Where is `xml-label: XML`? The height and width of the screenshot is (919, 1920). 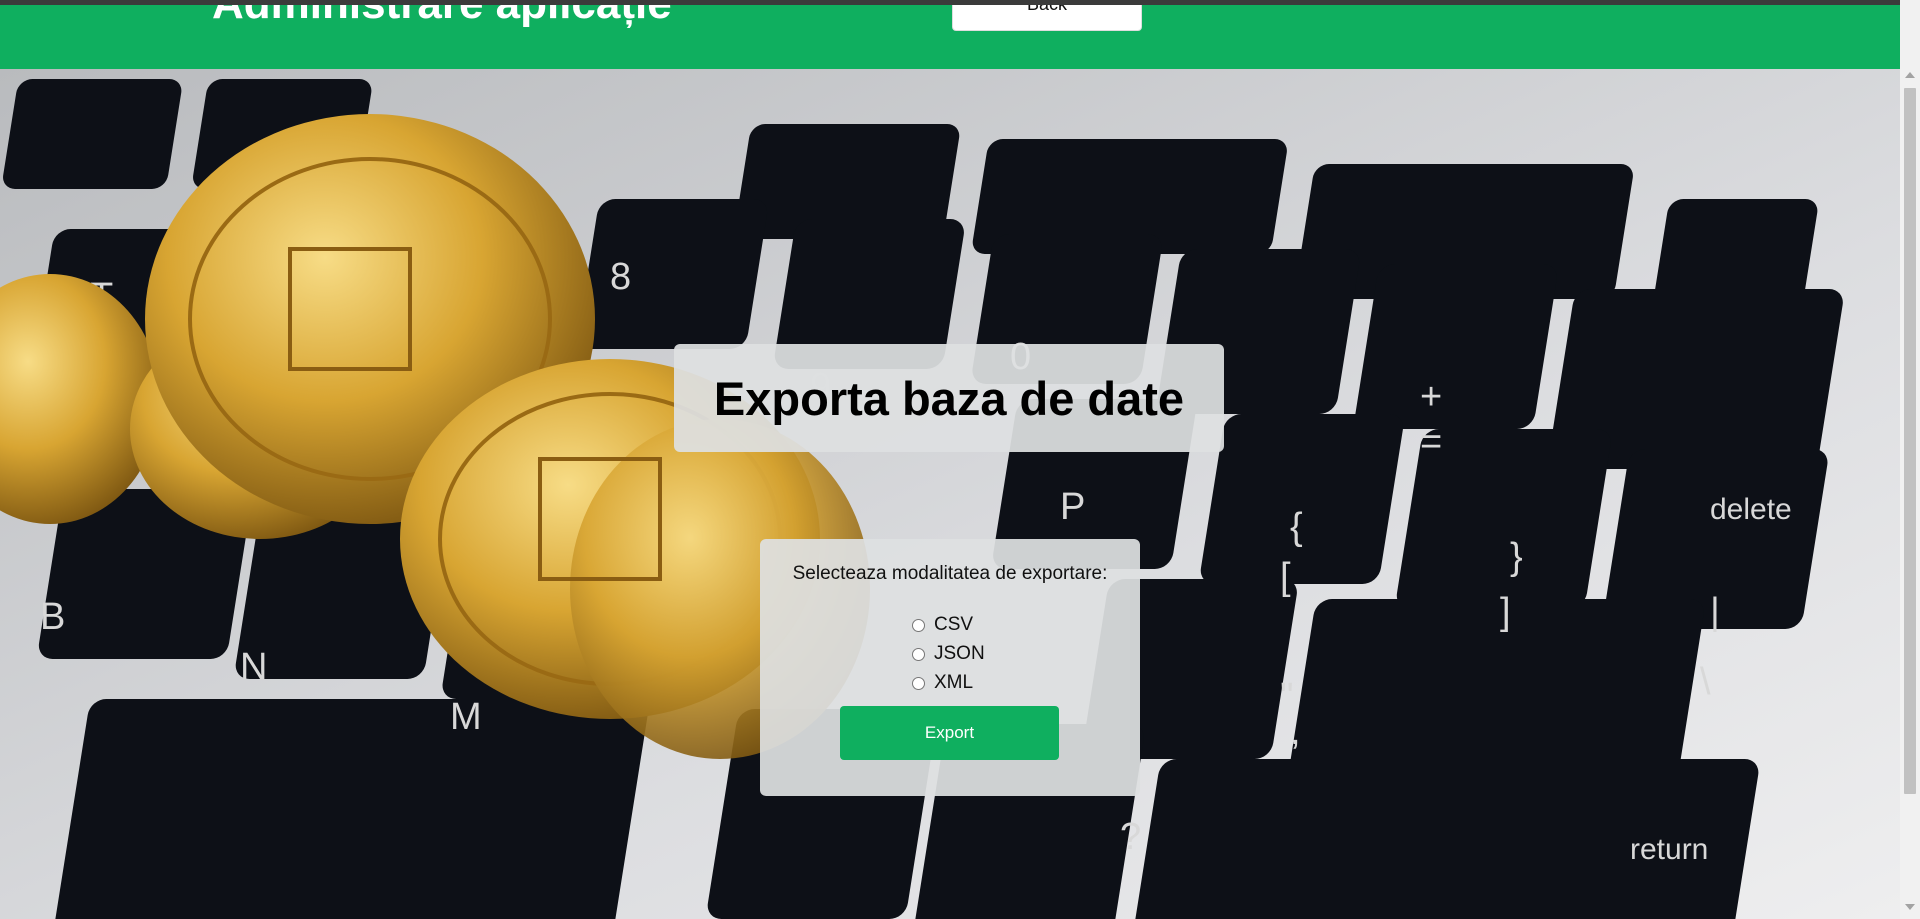
xml-label: XML is located at coordinates (954, 682).